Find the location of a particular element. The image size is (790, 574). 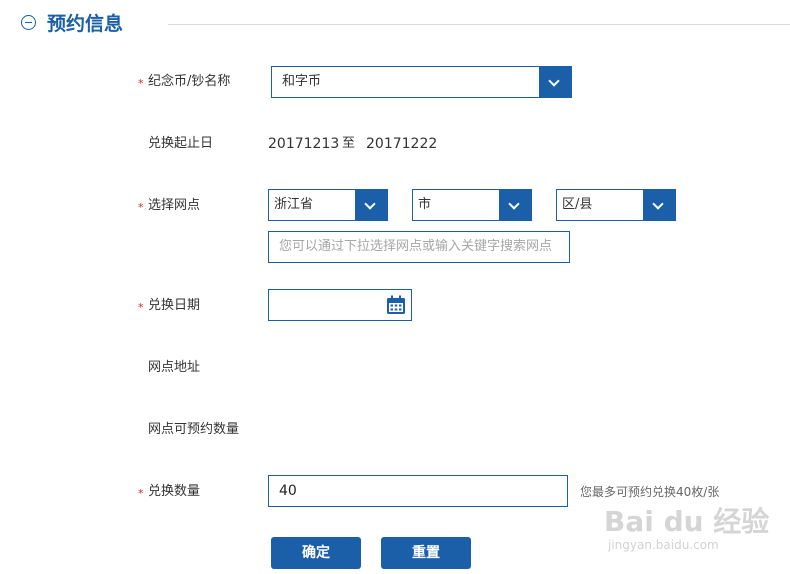

branch-search-input: 您可以通过下拉选择网点或输入关键字搜索网点 is located at coordinates (419, 247).